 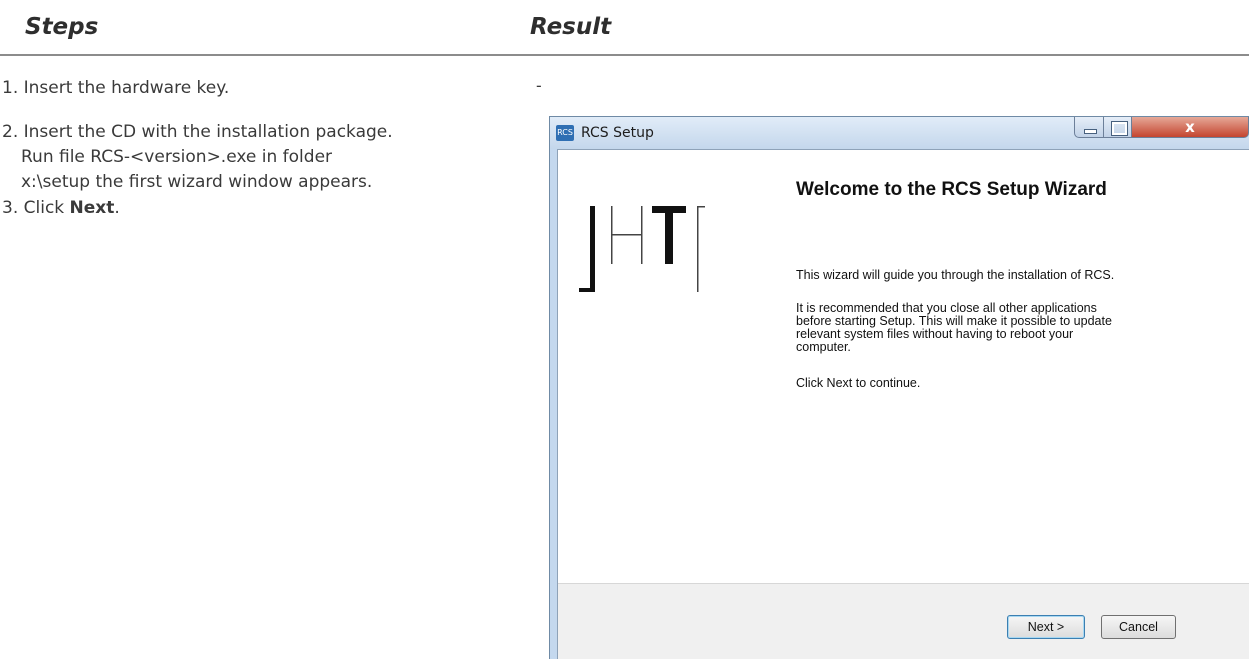 I want to click on wizard-footer: Next > Cancel, so click(x=903, y=621).